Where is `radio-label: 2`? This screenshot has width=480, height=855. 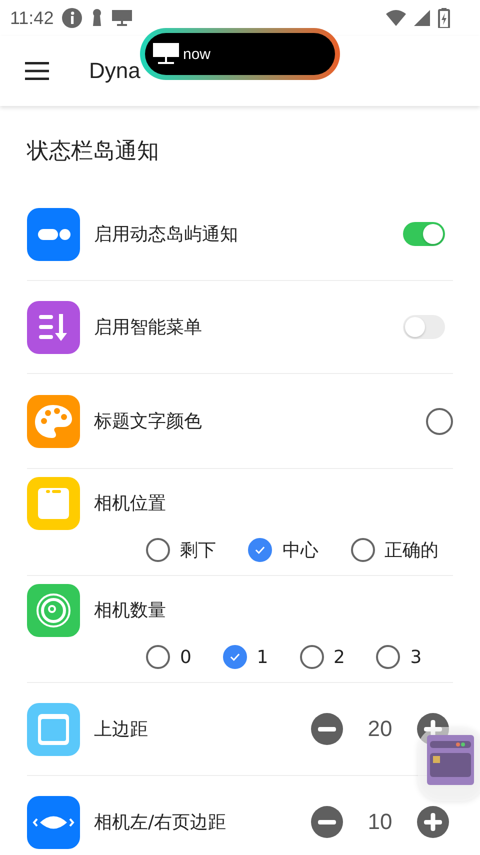 radio-label: 2 is located at coordinates (339, 657).